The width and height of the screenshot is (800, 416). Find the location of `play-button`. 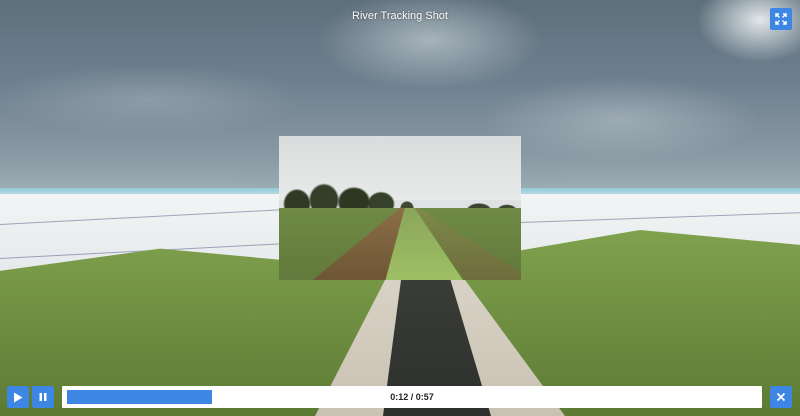

play-button is located at coordinates (18, 397).